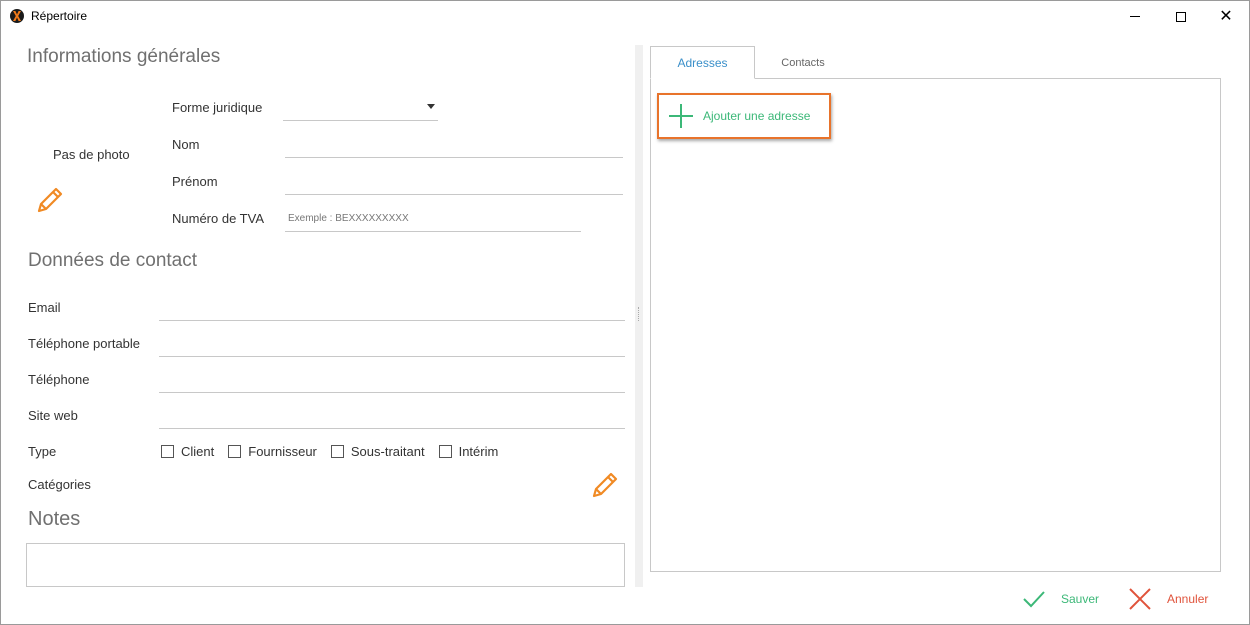 The image size is (1250, 625). What do you see at coordinates (53, 415) in the screenshot?
I see `website-label: Site web` at bounding box center [53, 415].